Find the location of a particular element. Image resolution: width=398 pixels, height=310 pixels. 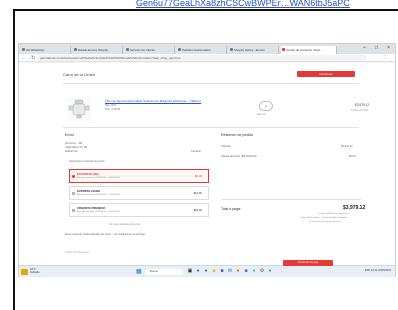

product-size: Tam: ø 25/32 is located at coordinates (113, 109).